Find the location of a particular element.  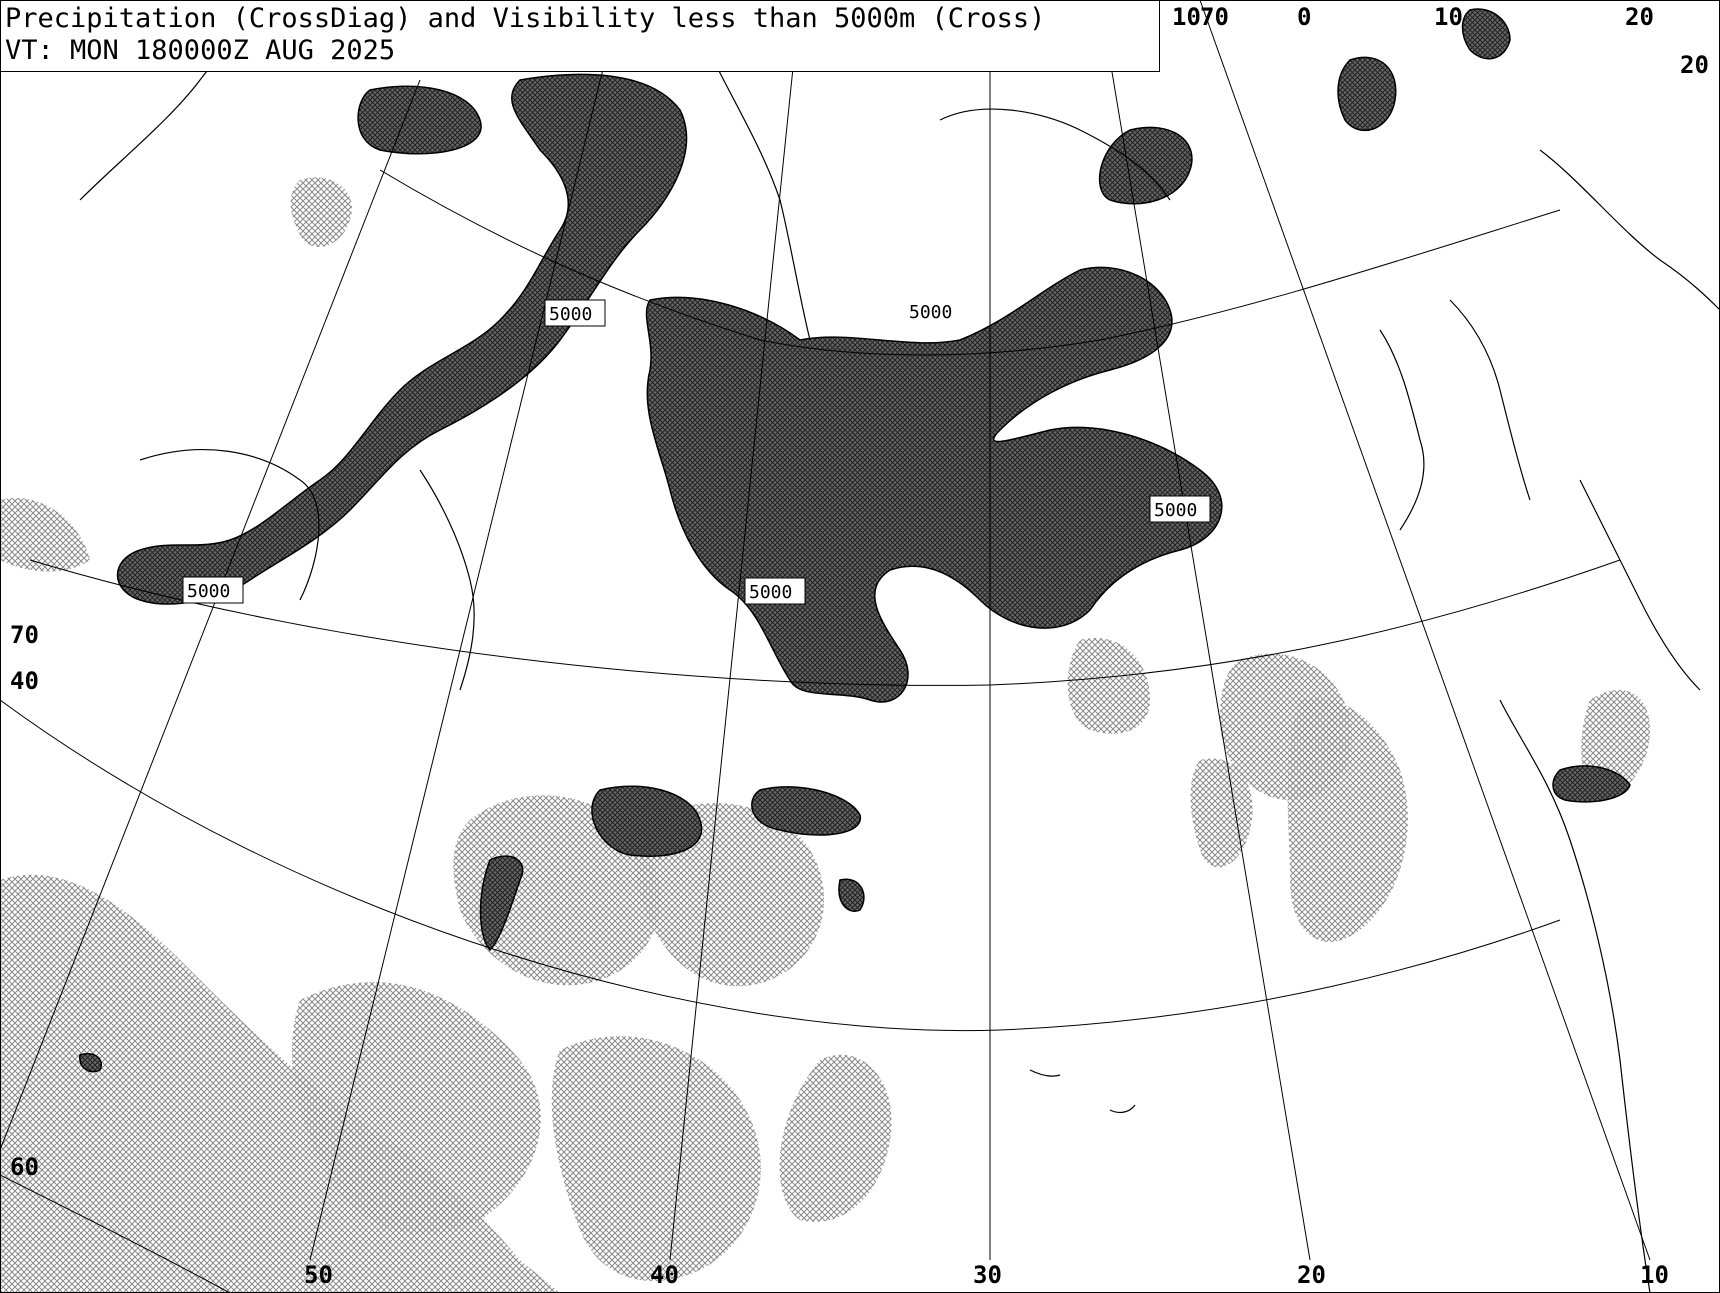

lon-label-20: 20 is located at coordinates (1311, 1275).